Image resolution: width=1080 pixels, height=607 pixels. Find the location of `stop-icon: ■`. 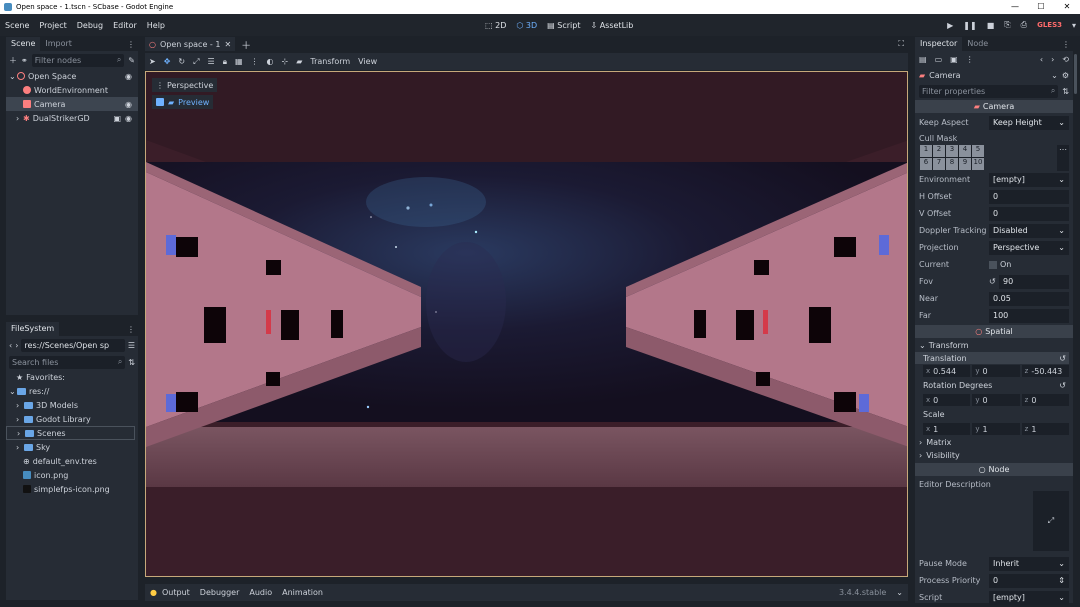

stop-icon: ■ is located at coordinates (991, 25).